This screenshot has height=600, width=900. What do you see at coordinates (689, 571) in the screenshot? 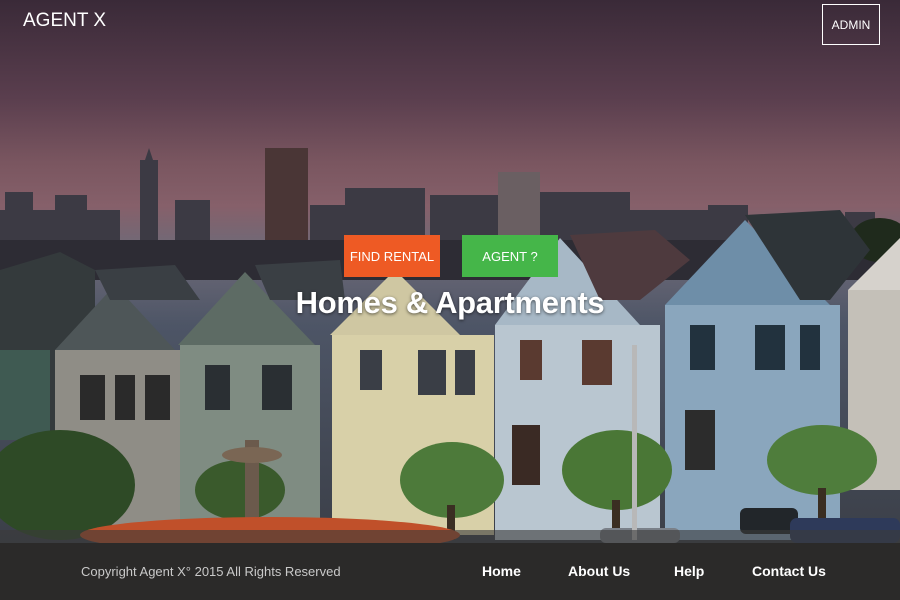
I see `footer-link-help: Help` at bounding box center [689, 571].